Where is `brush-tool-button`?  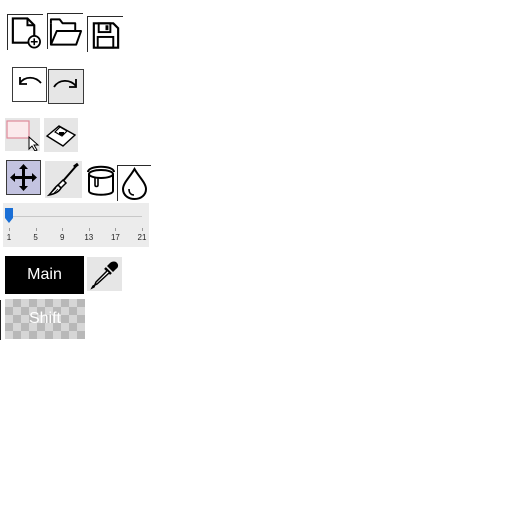
brush-tool-button is located at coordinates (63, 179).